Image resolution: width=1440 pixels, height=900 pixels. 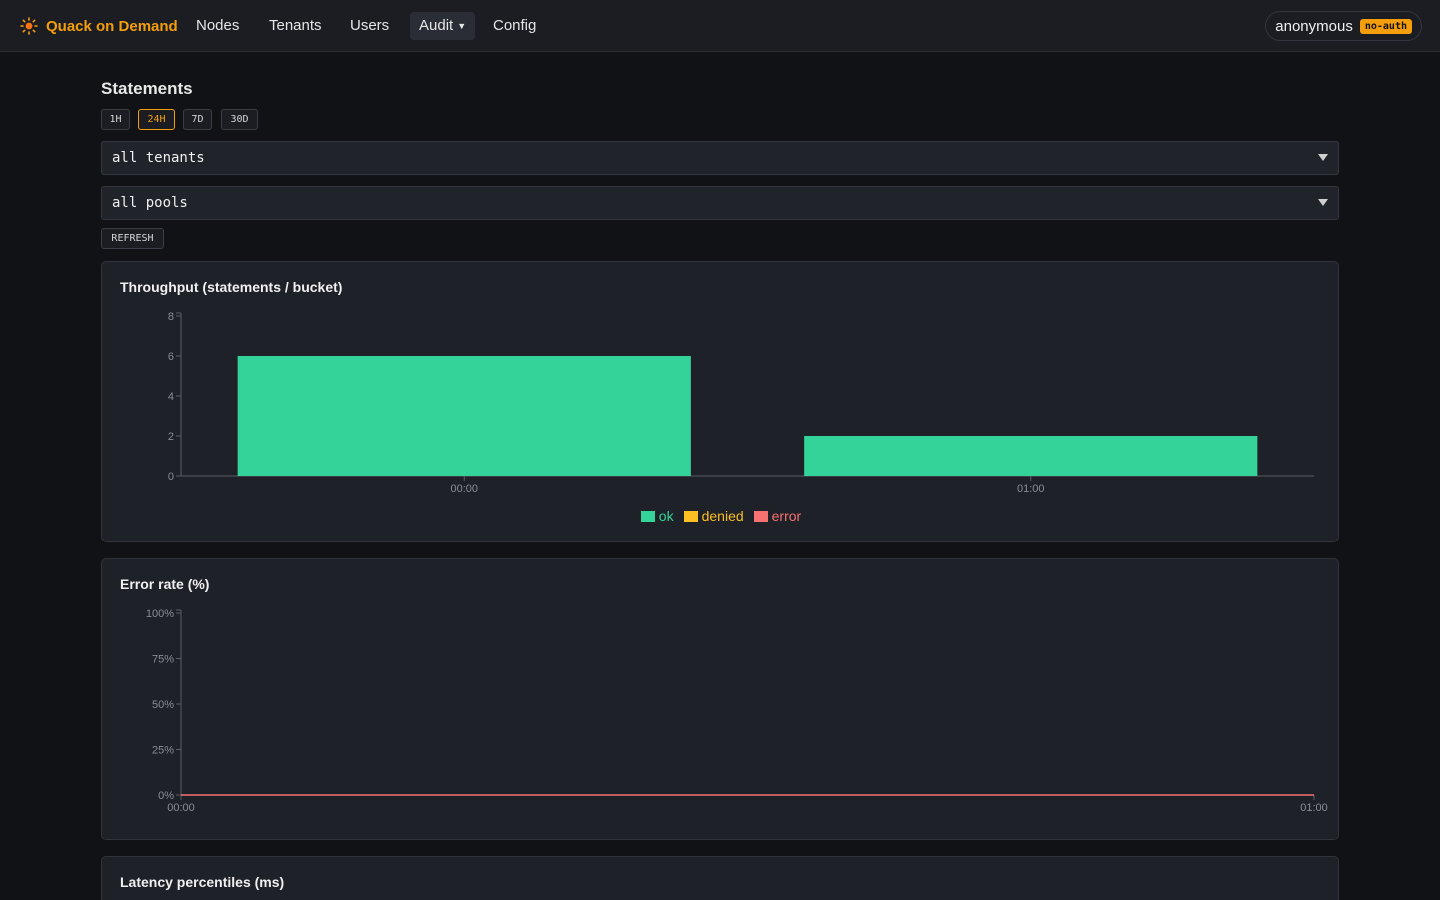 I want to click on y-tick-label: 50%, so click(x=163, y=705).